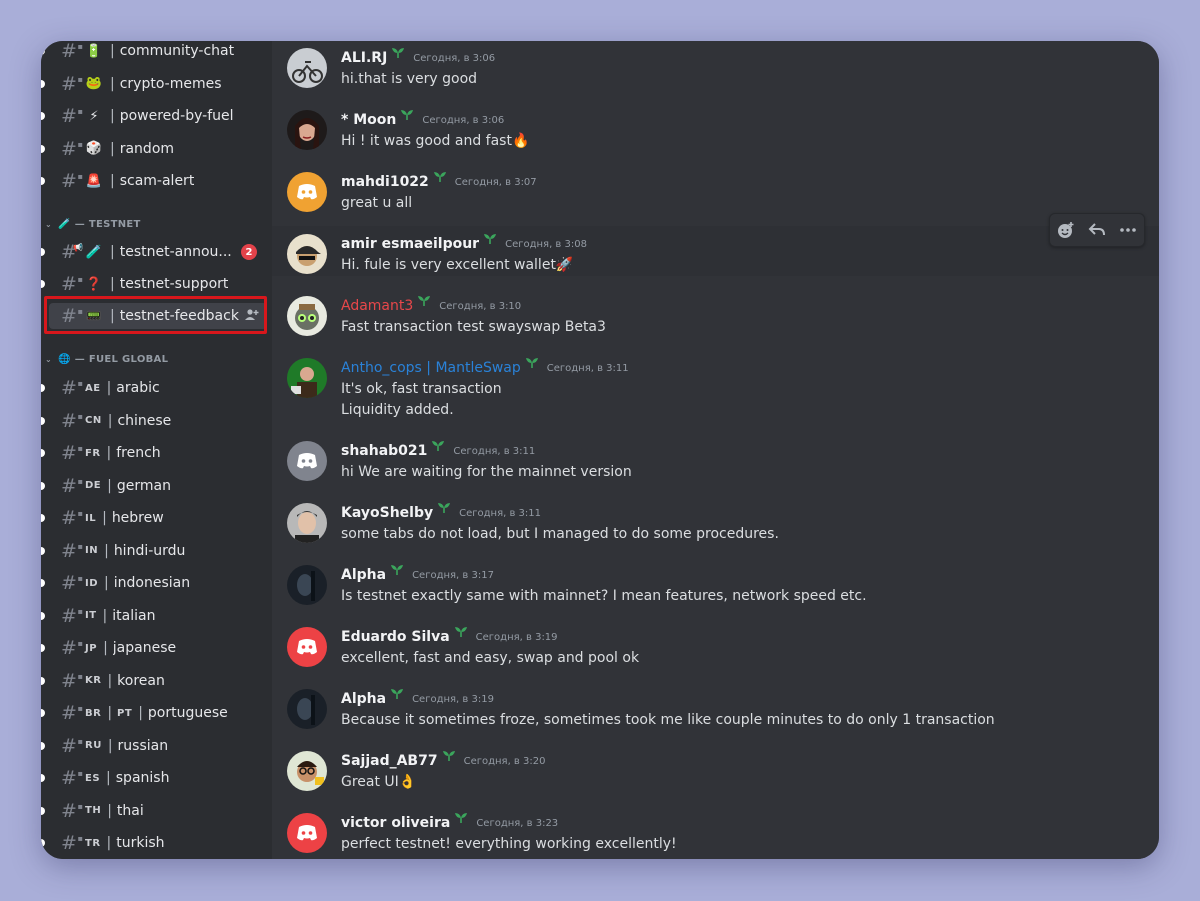 The image size is (1200, 901). Describe the element at coordinates (473, 327) in the screenshot. I see `message-line: Fast transaction test swayswap Beta3` at that location.